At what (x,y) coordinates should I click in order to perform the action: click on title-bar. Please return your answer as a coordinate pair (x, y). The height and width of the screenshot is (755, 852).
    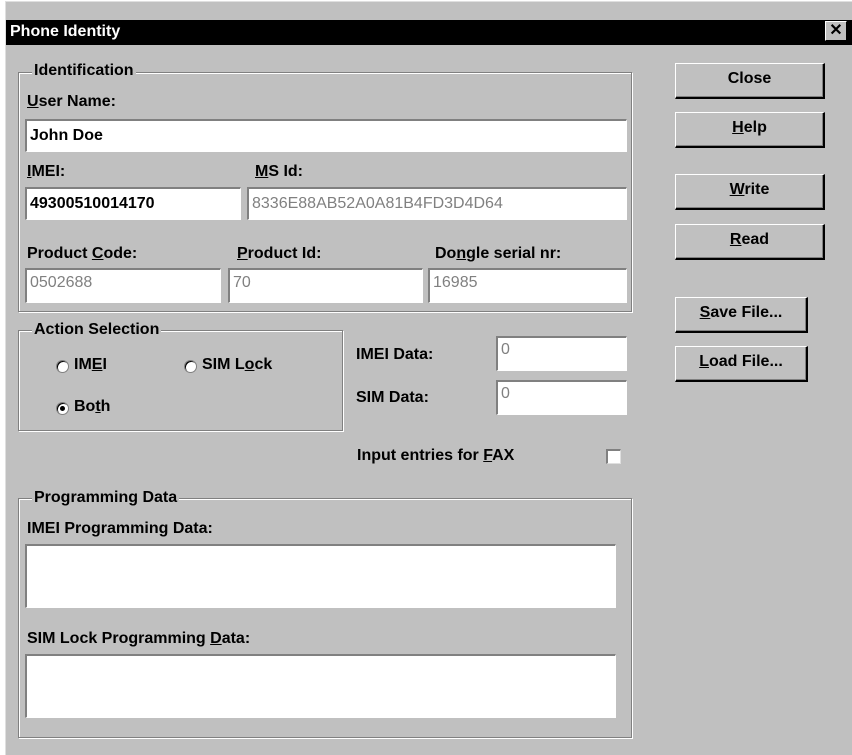
    Looking at the image, I should click on (429, 32).